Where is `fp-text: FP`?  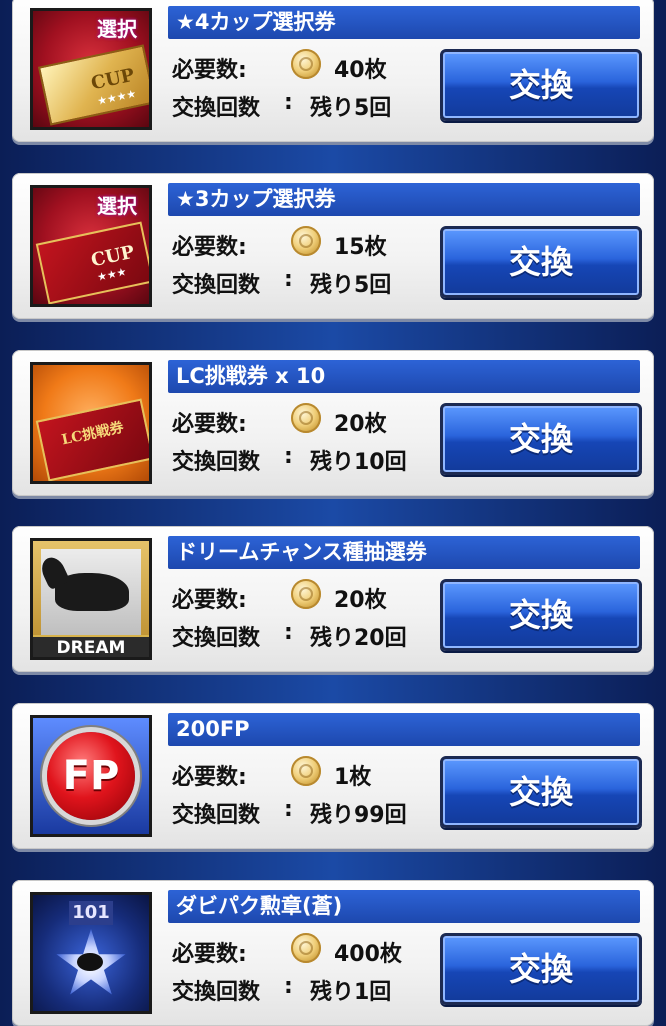 fp-text: FP is located at coordinates (91, 776).